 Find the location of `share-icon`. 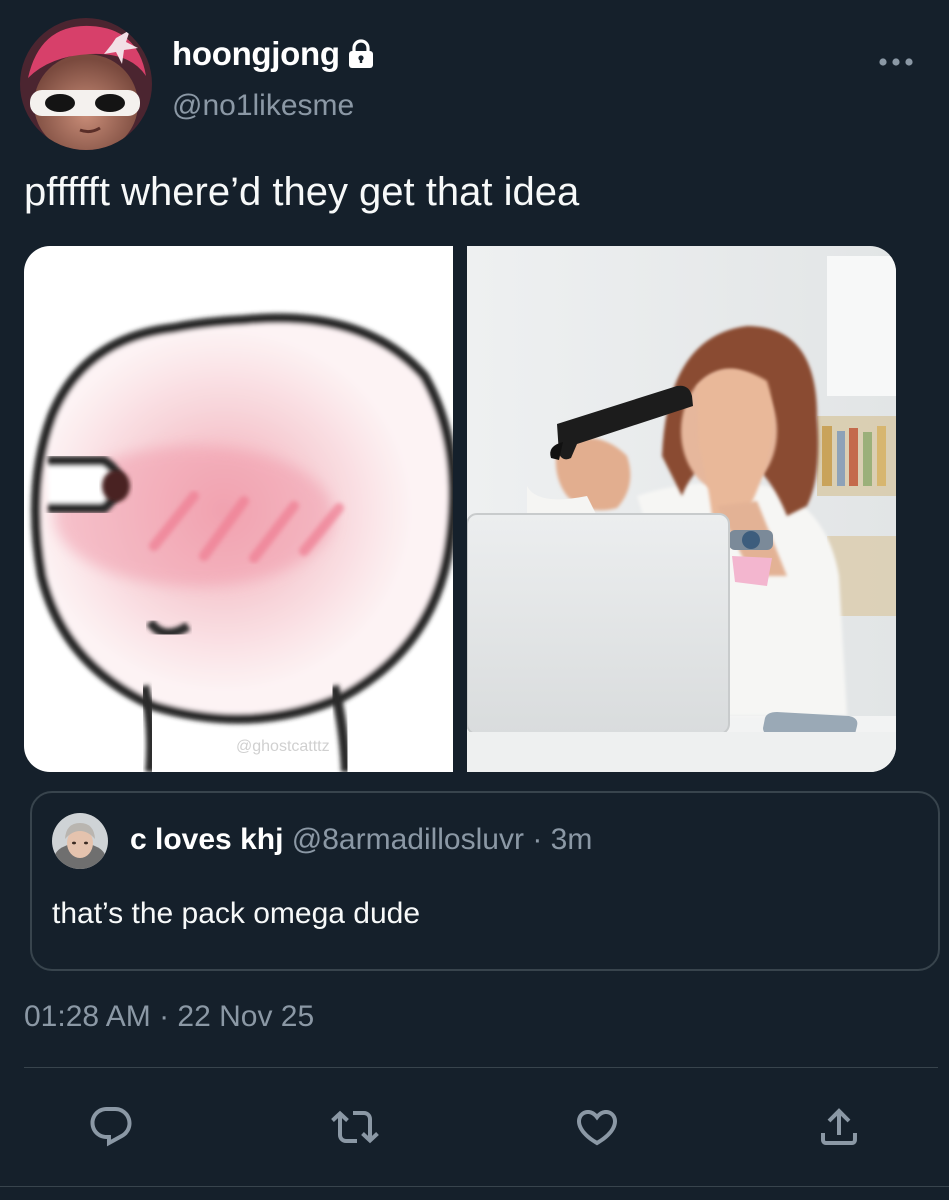

share-icon is located at coordinates (839, 1126).